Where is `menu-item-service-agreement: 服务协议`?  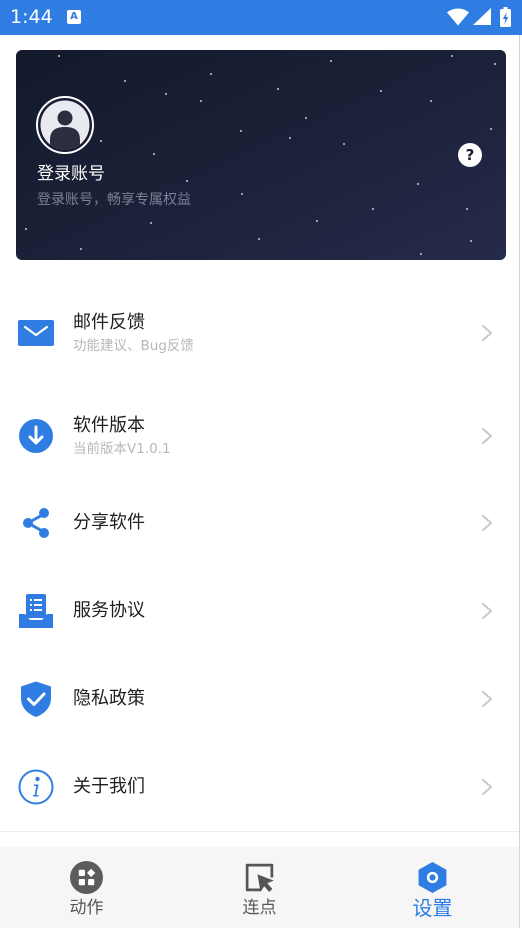
menu-item-service-agreement: 服务协议 is located at coordinates (259, 611).